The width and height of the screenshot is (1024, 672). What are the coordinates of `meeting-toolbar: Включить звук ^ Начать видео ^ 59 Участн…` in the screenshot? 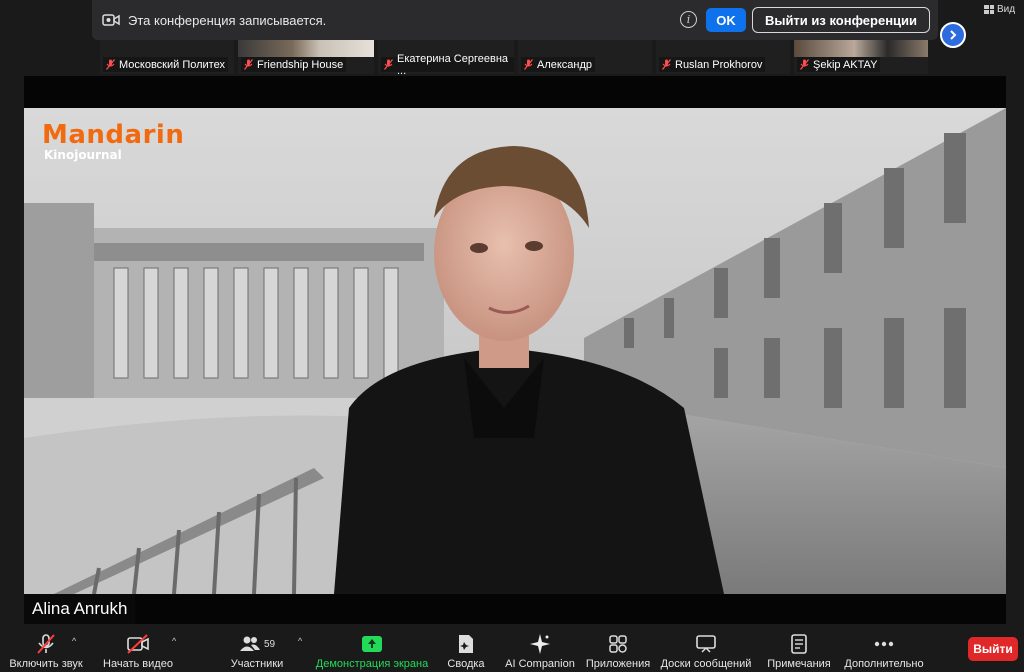 It's located at (512, 649).